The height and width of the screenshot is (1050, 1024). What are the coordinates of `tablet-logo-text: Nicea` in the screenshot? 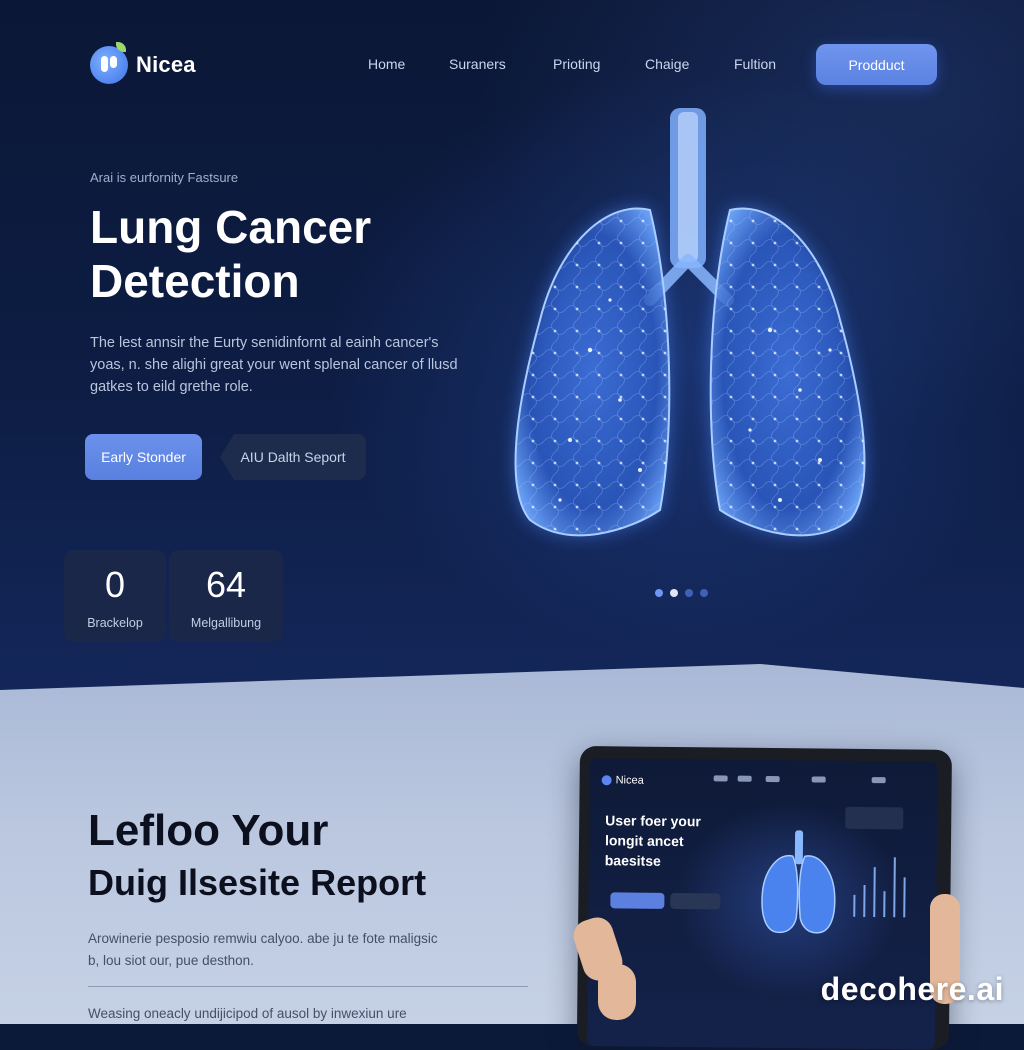 It's located at (630, 780).